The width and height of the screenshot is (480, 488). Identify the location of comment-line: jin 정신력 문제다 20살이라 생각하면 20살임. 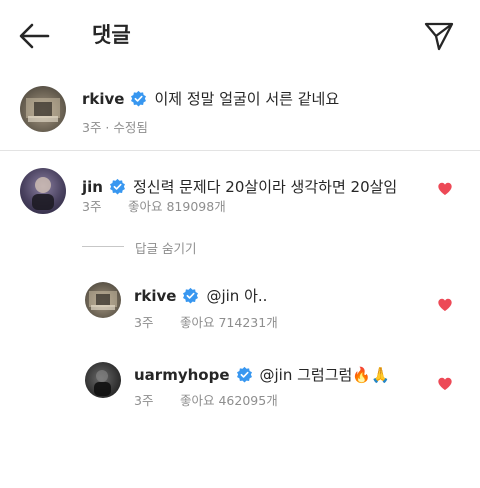
(239, 186).